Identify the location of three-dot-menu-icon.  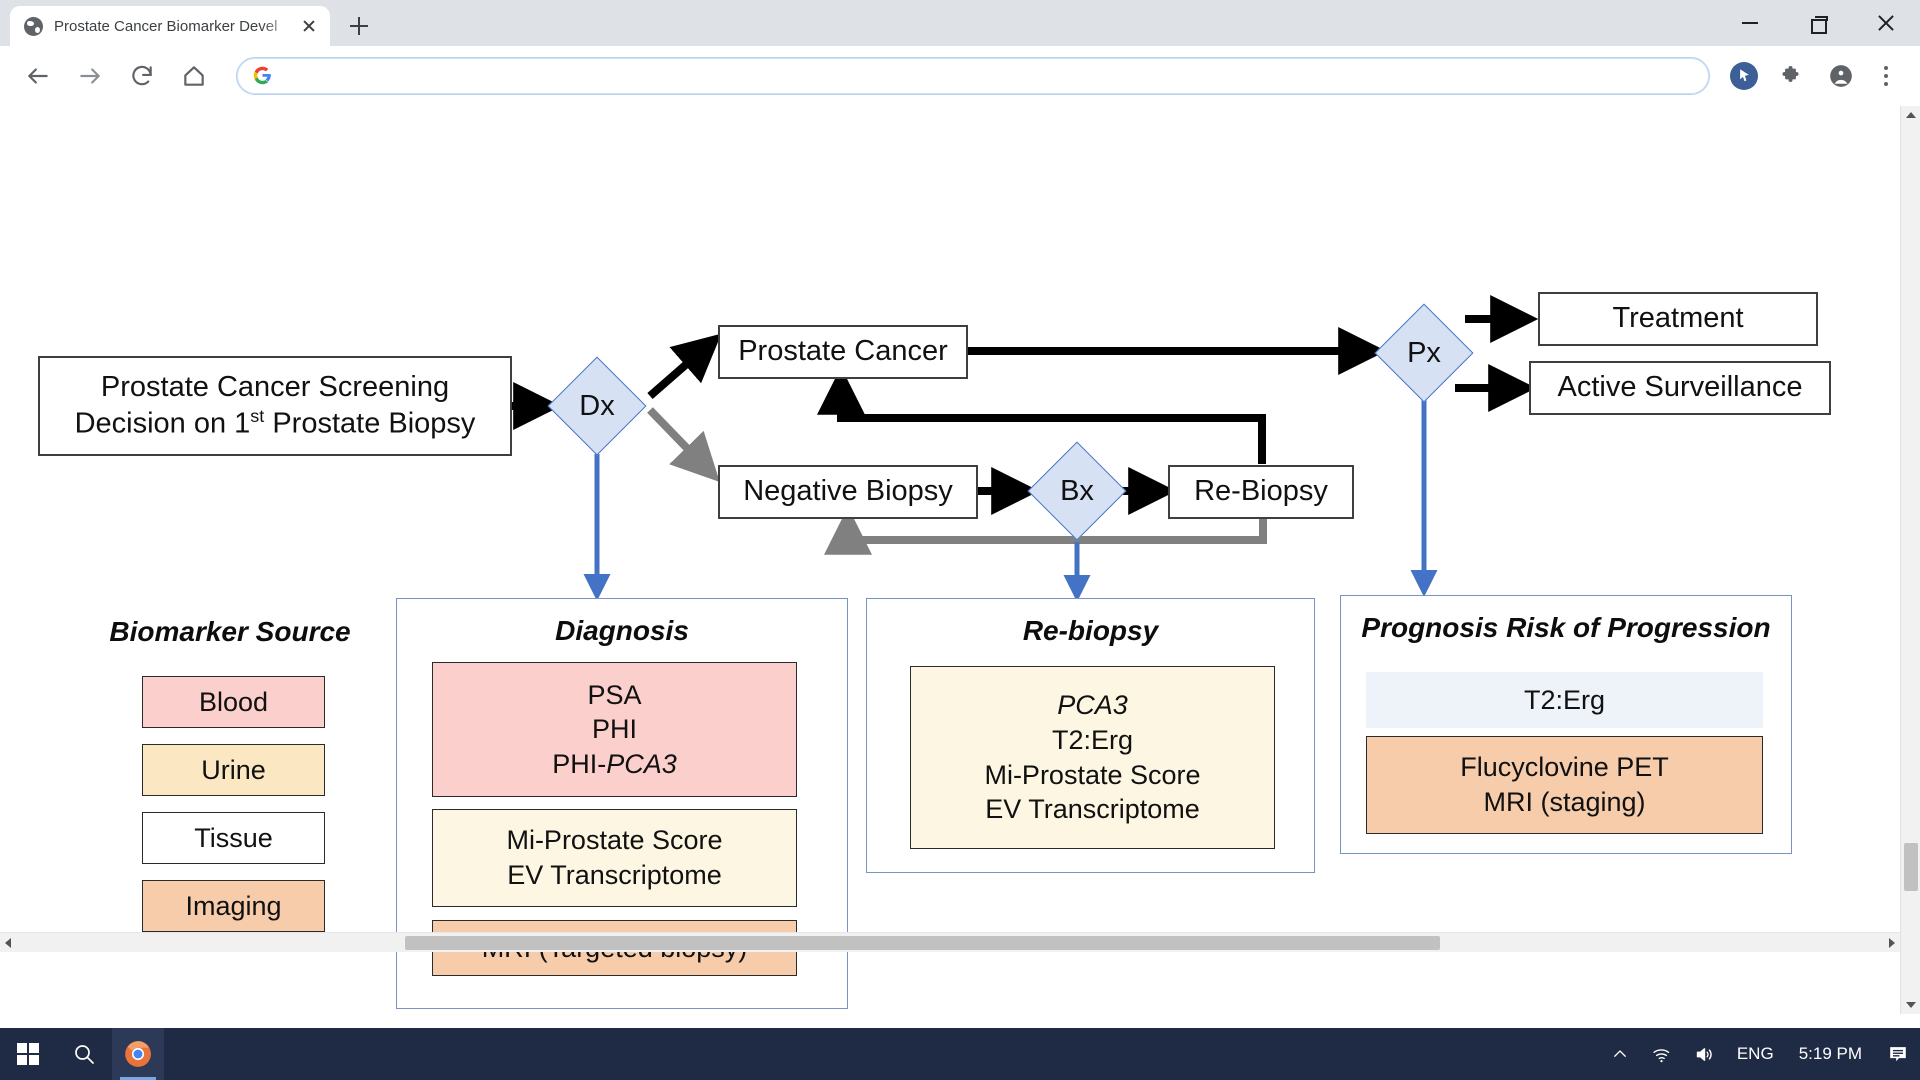
(1886, 76).